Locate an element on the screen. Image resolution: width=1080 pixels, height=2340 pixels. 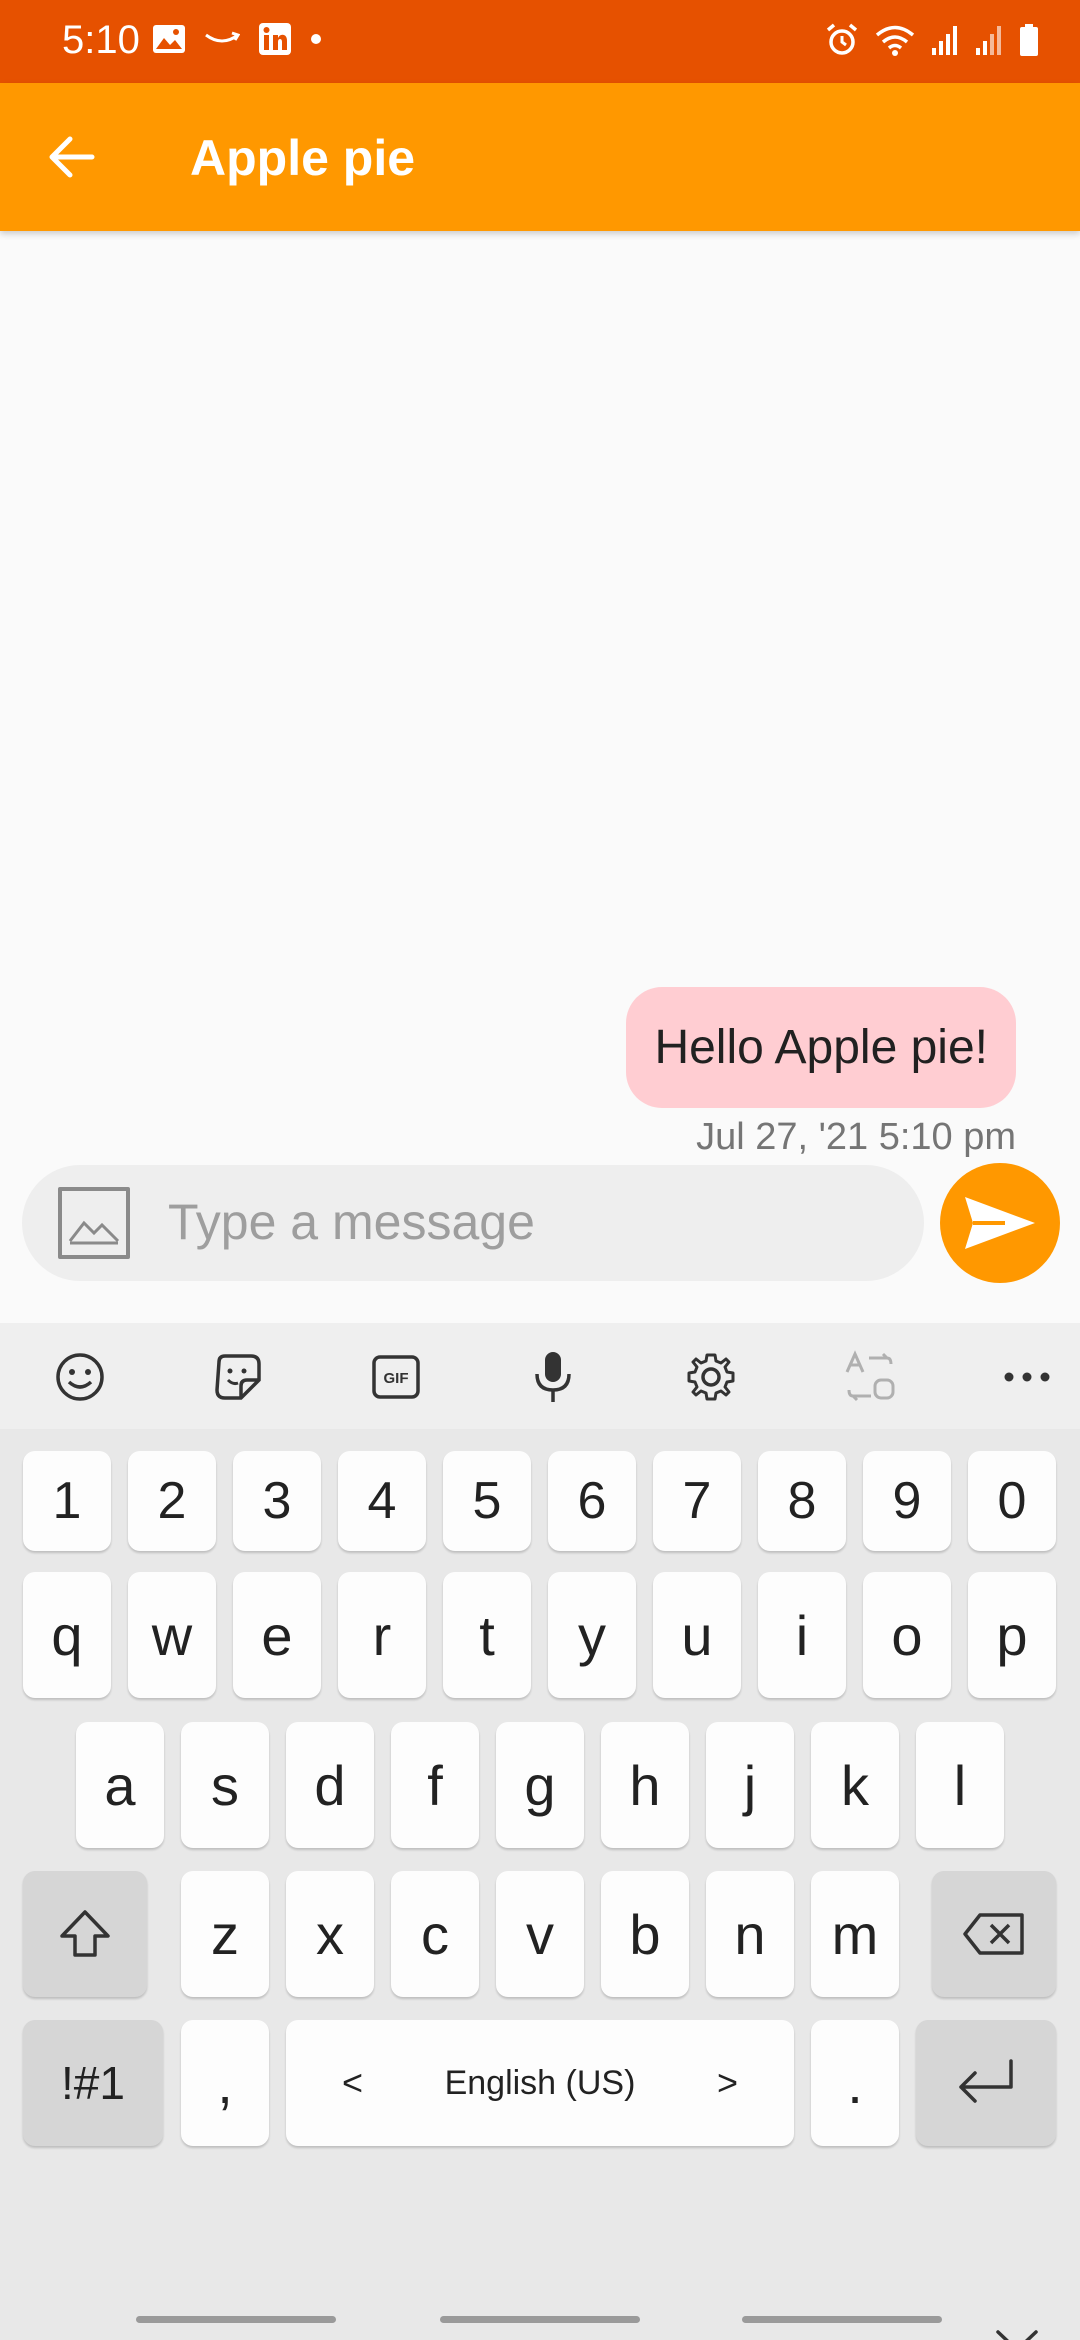
shift-icon is located at coordinates (85, 1933).